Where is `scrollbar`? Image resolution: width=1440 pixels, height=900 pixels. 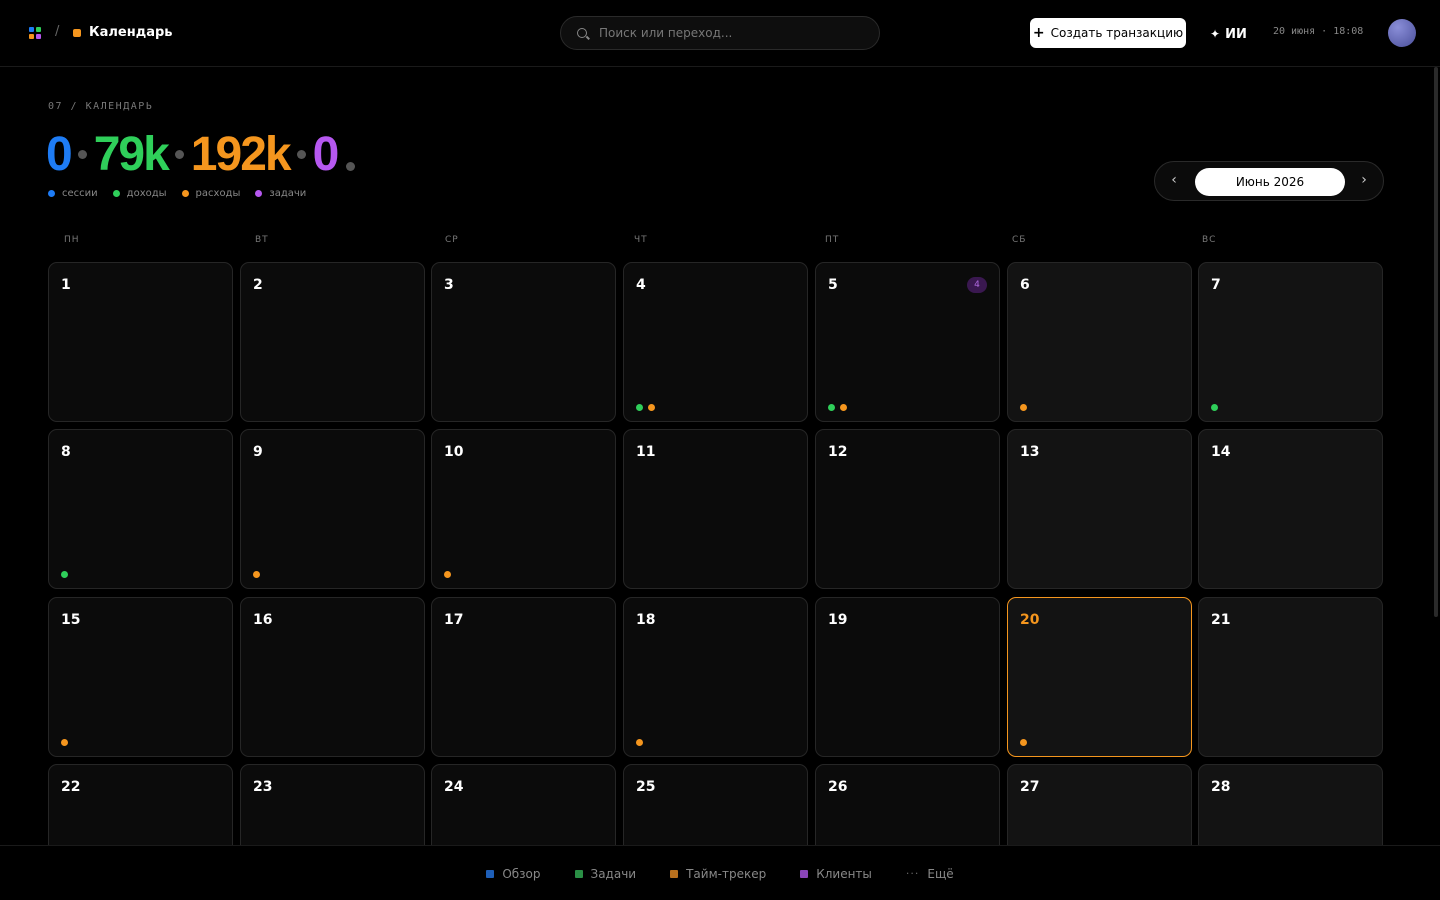
scrollbar is located at coordinates (1436, 342).